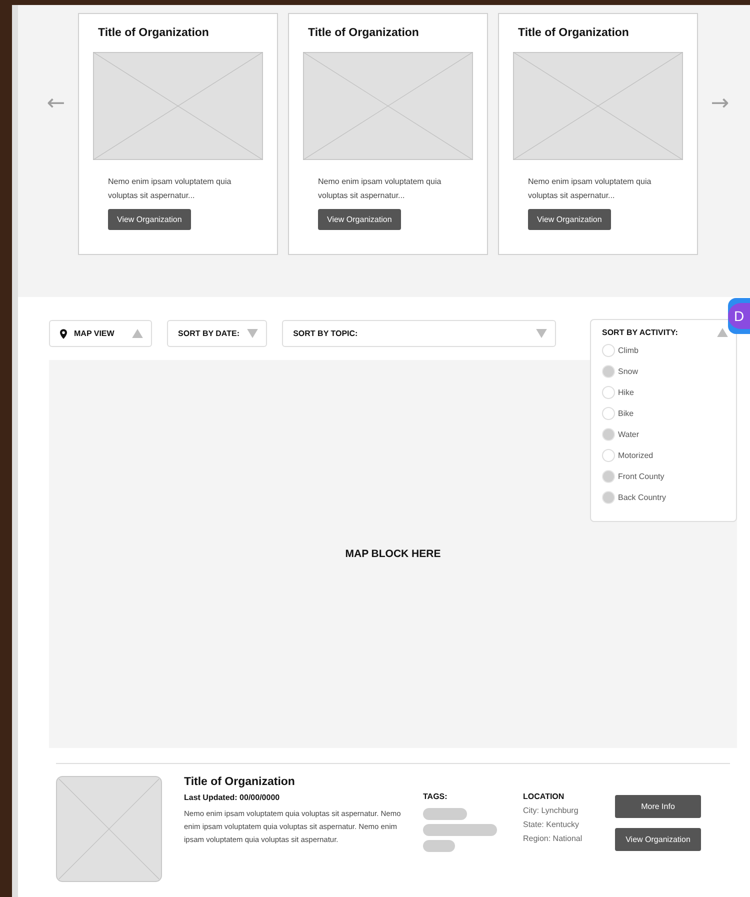 The height and width of the screenshot is (897, 750). What do you see at coordinates (626, 413) in the screenshot?
I see `option-label: Bike` at bounding box center [626, 413].